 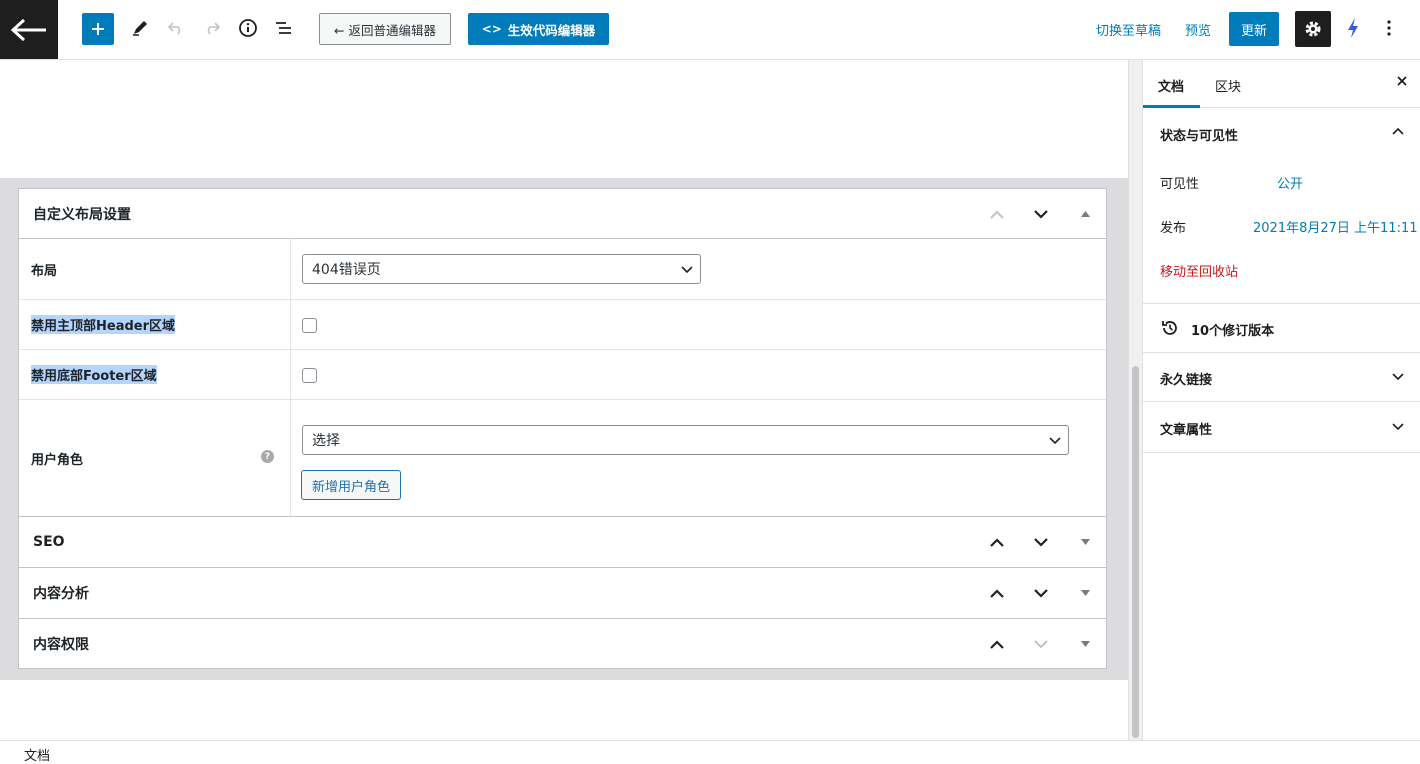 What do you see at coordinates (248, 28) in the screenshot?
I see `details-button` at bounding box center [248, 28].